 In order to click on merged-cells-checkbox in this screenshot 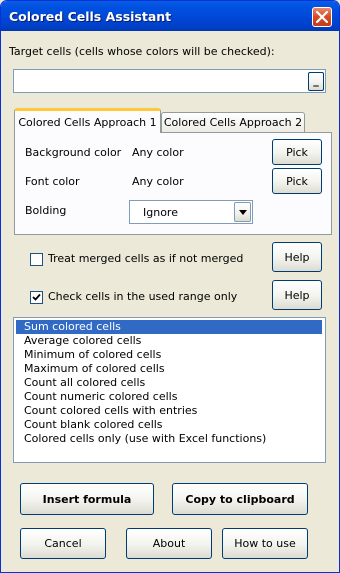, I will do `click(36, 259)`.